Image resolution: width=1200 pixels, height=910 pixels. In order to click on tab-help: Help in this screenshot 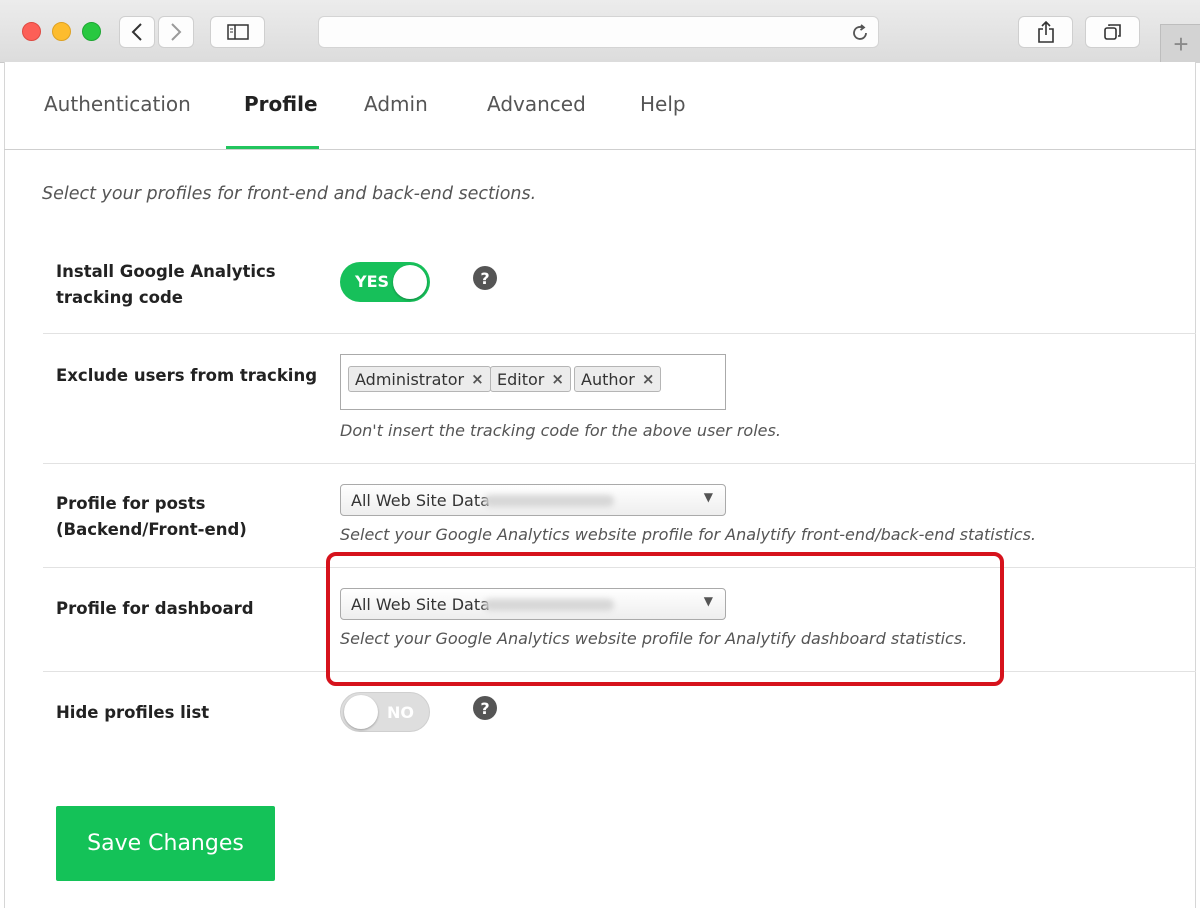, I will do `click(663, 104)`.